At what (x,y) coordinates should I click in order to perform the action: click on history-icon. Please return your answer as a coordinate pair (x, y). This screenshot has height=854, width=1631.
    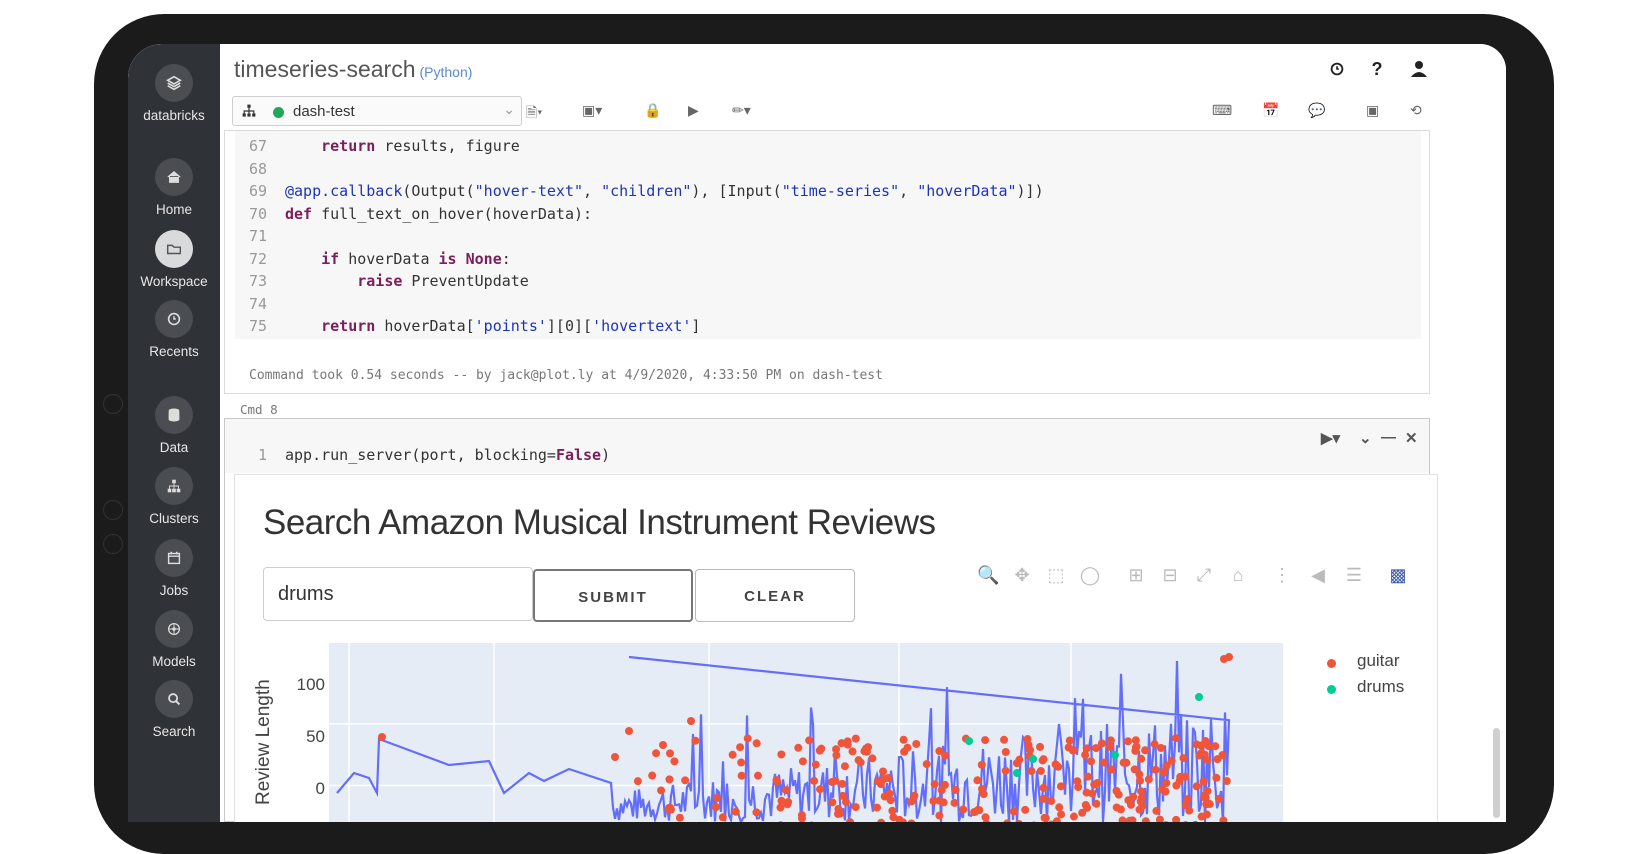
    Looking at the image, I should click on (1337, 69).